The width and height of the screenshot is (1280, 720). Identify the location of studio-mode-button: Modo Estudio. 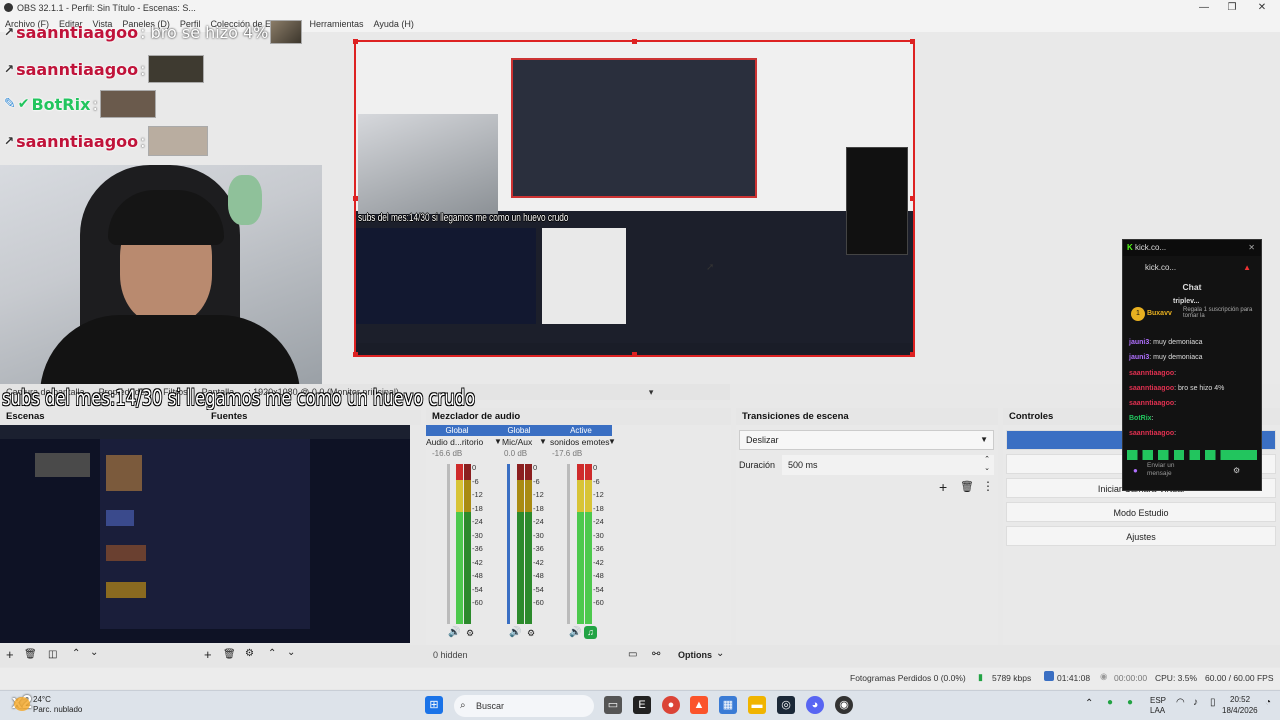
(1141, 512).